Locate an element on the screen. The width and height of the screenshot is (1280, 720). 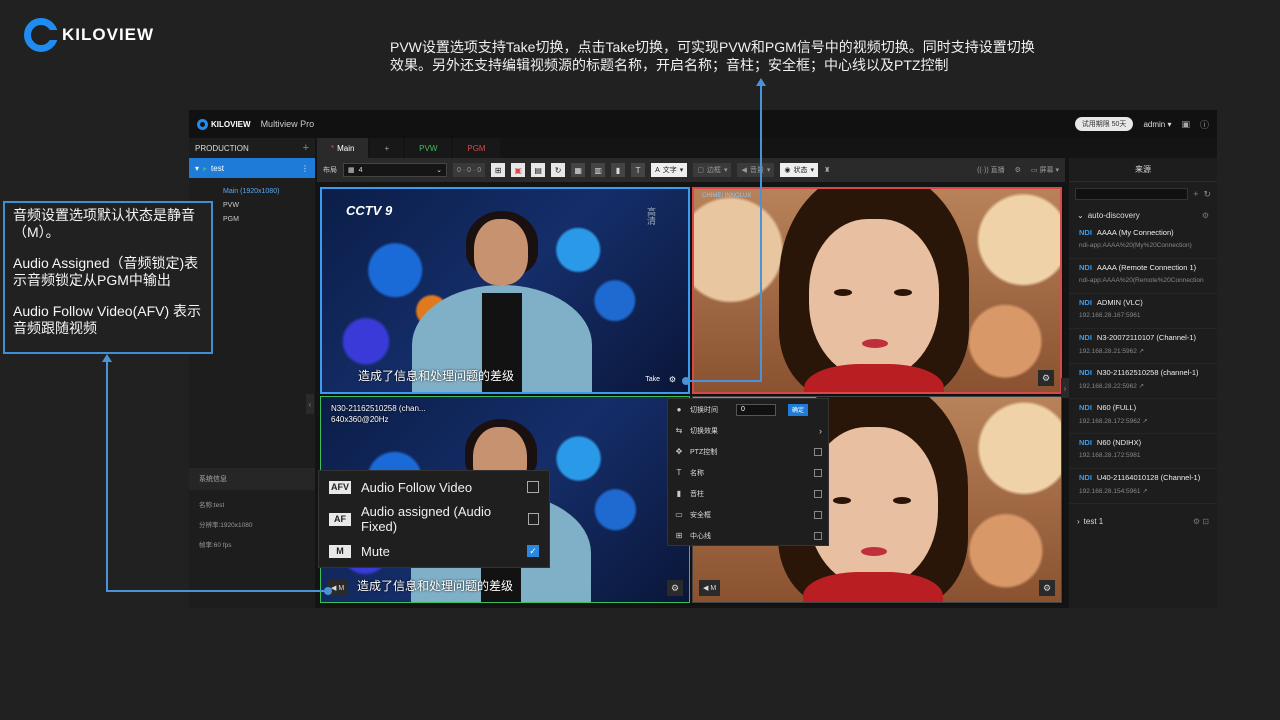
layout-select: ▦ 4 ⌄ is located at coordinates (395, 170).